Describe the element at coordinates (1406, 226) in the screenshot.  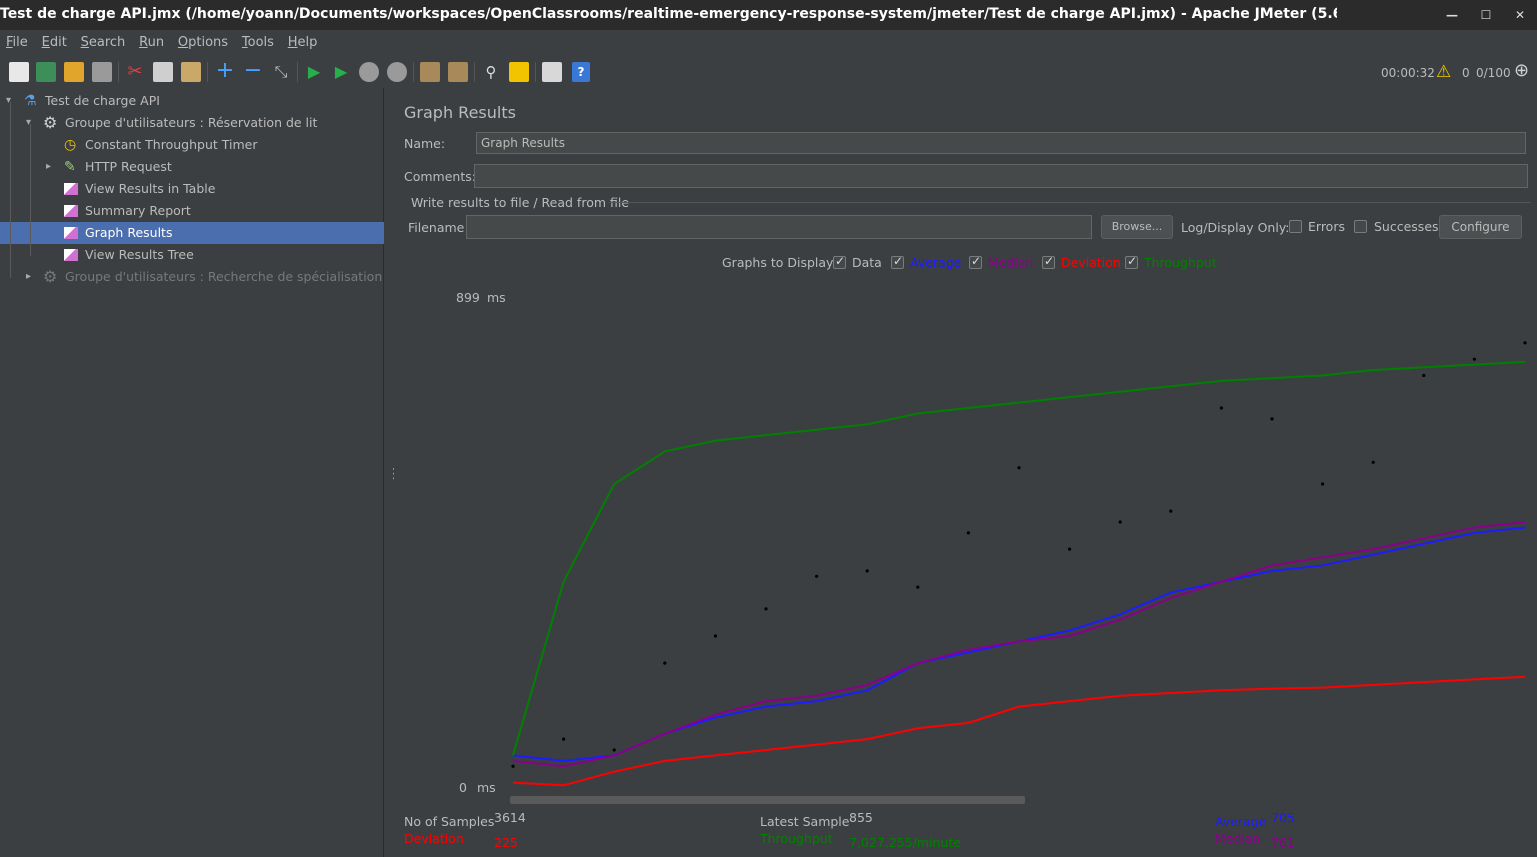
I see `successes-label: Successes` at that location.